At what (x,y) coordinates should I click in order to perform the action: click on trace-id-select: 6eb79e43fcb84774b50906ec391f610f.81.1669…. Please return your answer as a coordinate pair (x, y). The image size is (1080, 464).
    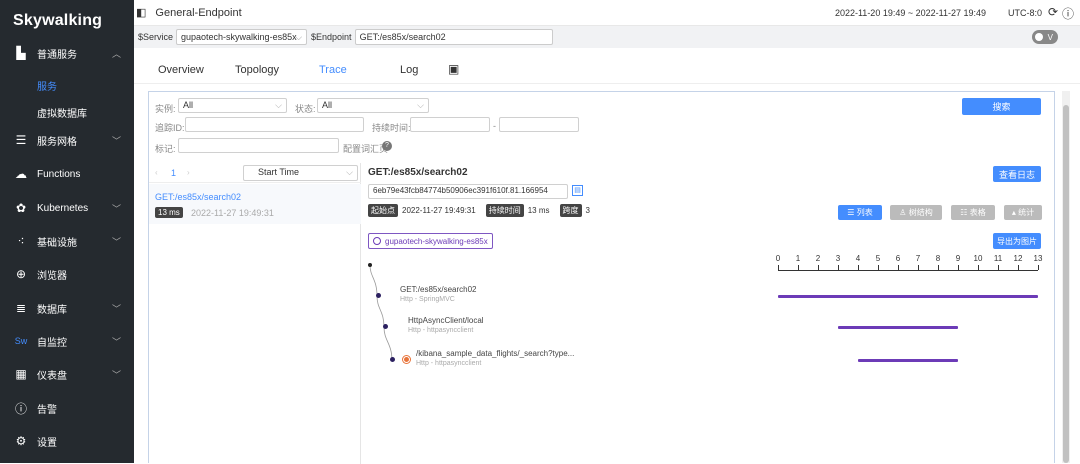
    Looking at the image, I should click on (468, 191).